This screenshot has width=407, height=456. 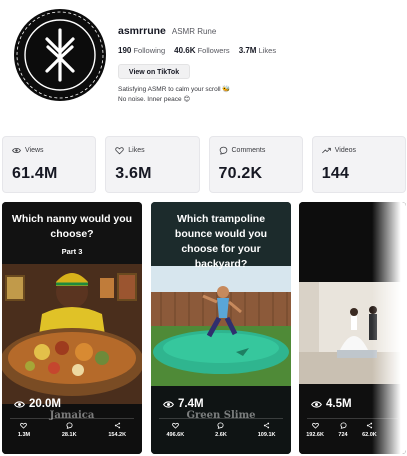 I want to click on video-views-count: 7.4M, so click(x=191, y=404).